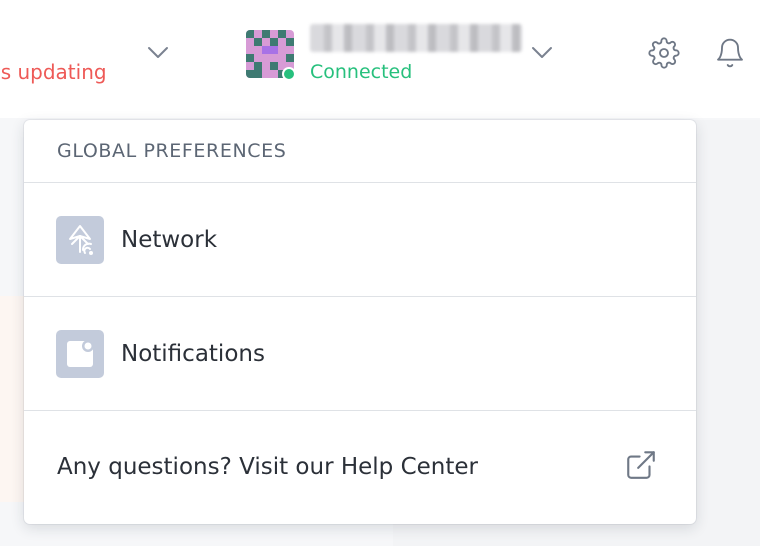  Describe the element at coordinates (53, 72) in the screenshot. I see `sync-status-text: ds updating` at that location.